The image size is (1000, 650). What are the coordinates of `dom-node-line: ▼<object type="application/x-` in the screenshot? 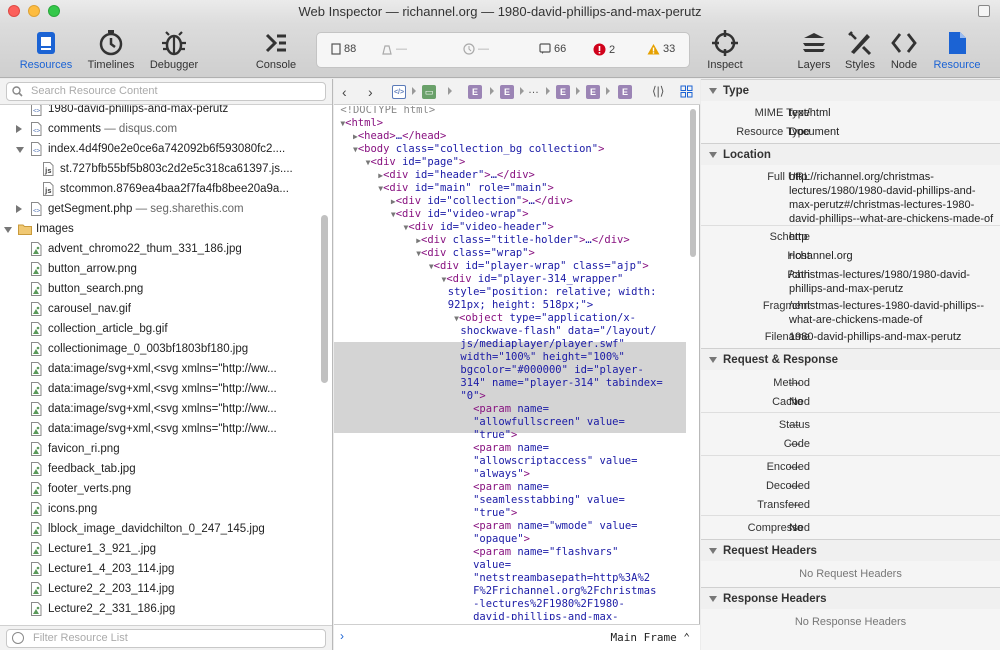 It's located at (510, 318).